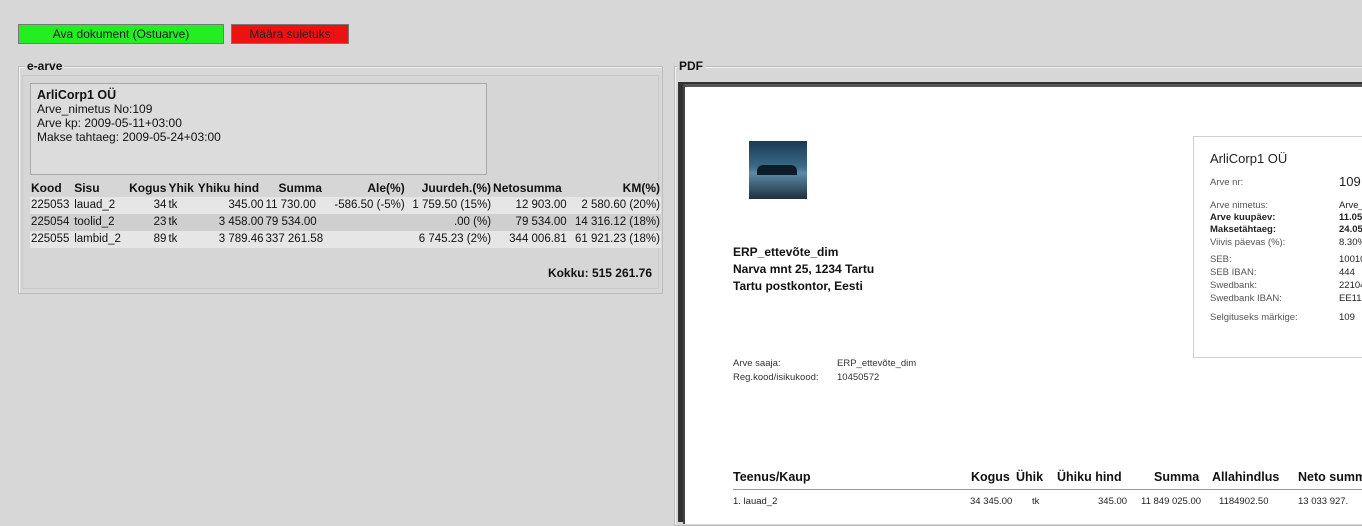 The height and width of the screenshot is (526, 1362). Describe the element at coordinates (1330, 477) in the screenshot. I see `pdf-col-net-sum: Neto summ` at that location.